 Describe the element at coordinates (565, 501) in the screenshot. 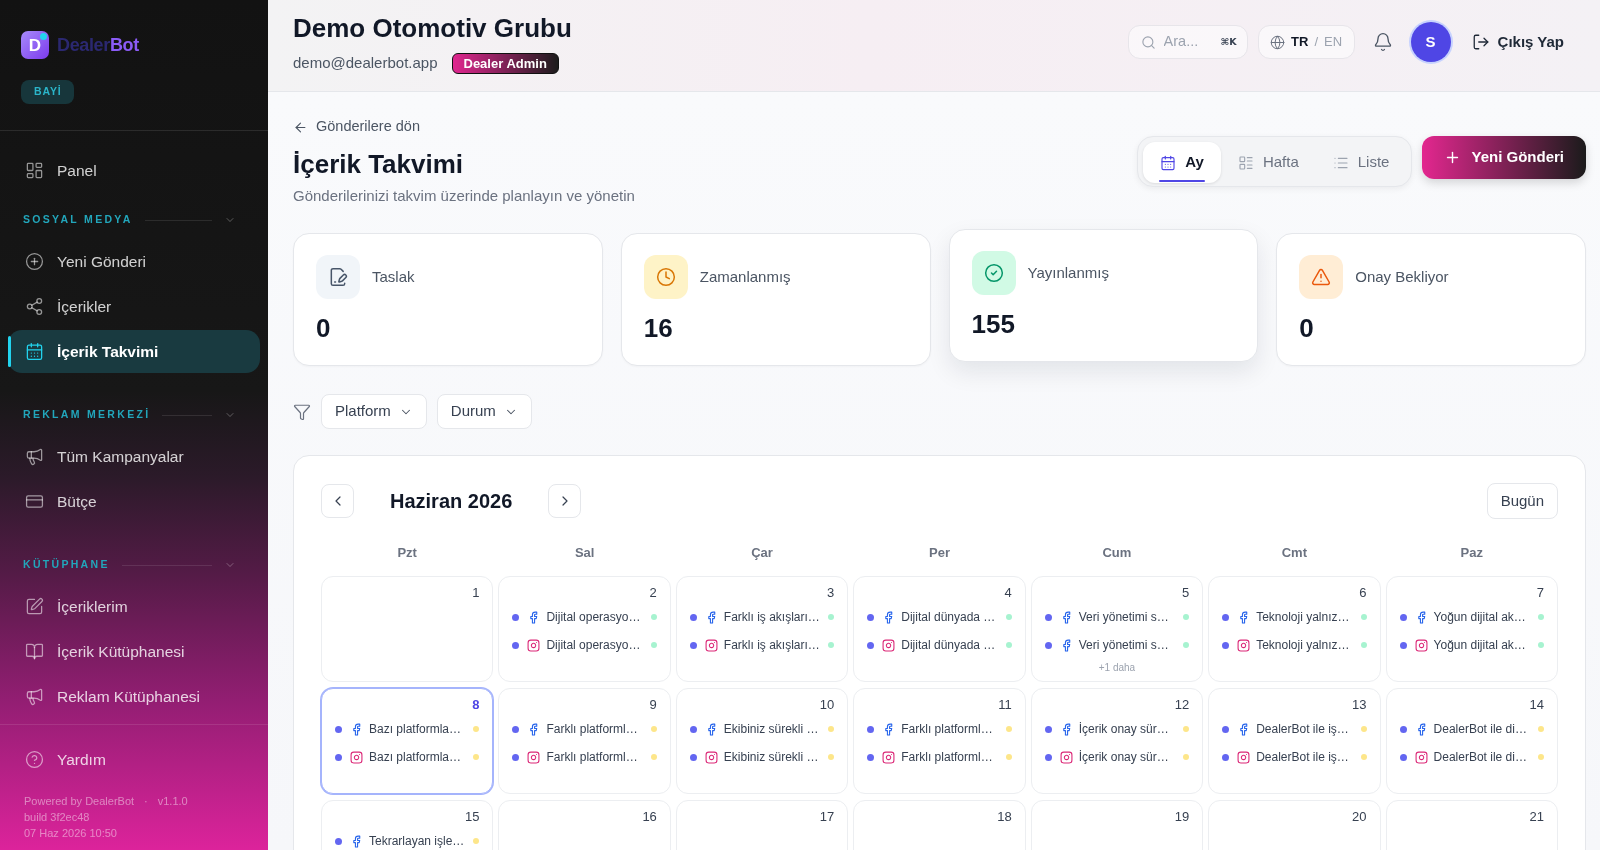

I see `next-month-button` at that location.